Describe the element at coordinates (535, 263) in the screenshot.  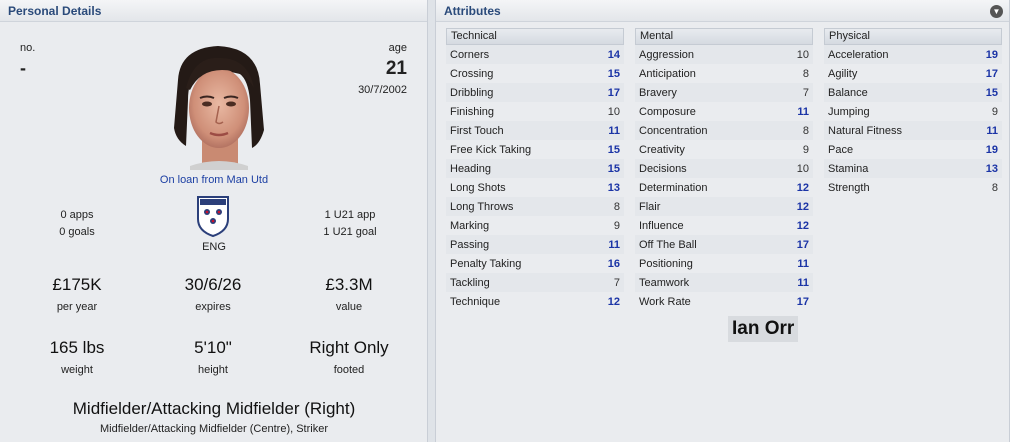
I see `attribute-row: Penalty Taking 16` at that location.